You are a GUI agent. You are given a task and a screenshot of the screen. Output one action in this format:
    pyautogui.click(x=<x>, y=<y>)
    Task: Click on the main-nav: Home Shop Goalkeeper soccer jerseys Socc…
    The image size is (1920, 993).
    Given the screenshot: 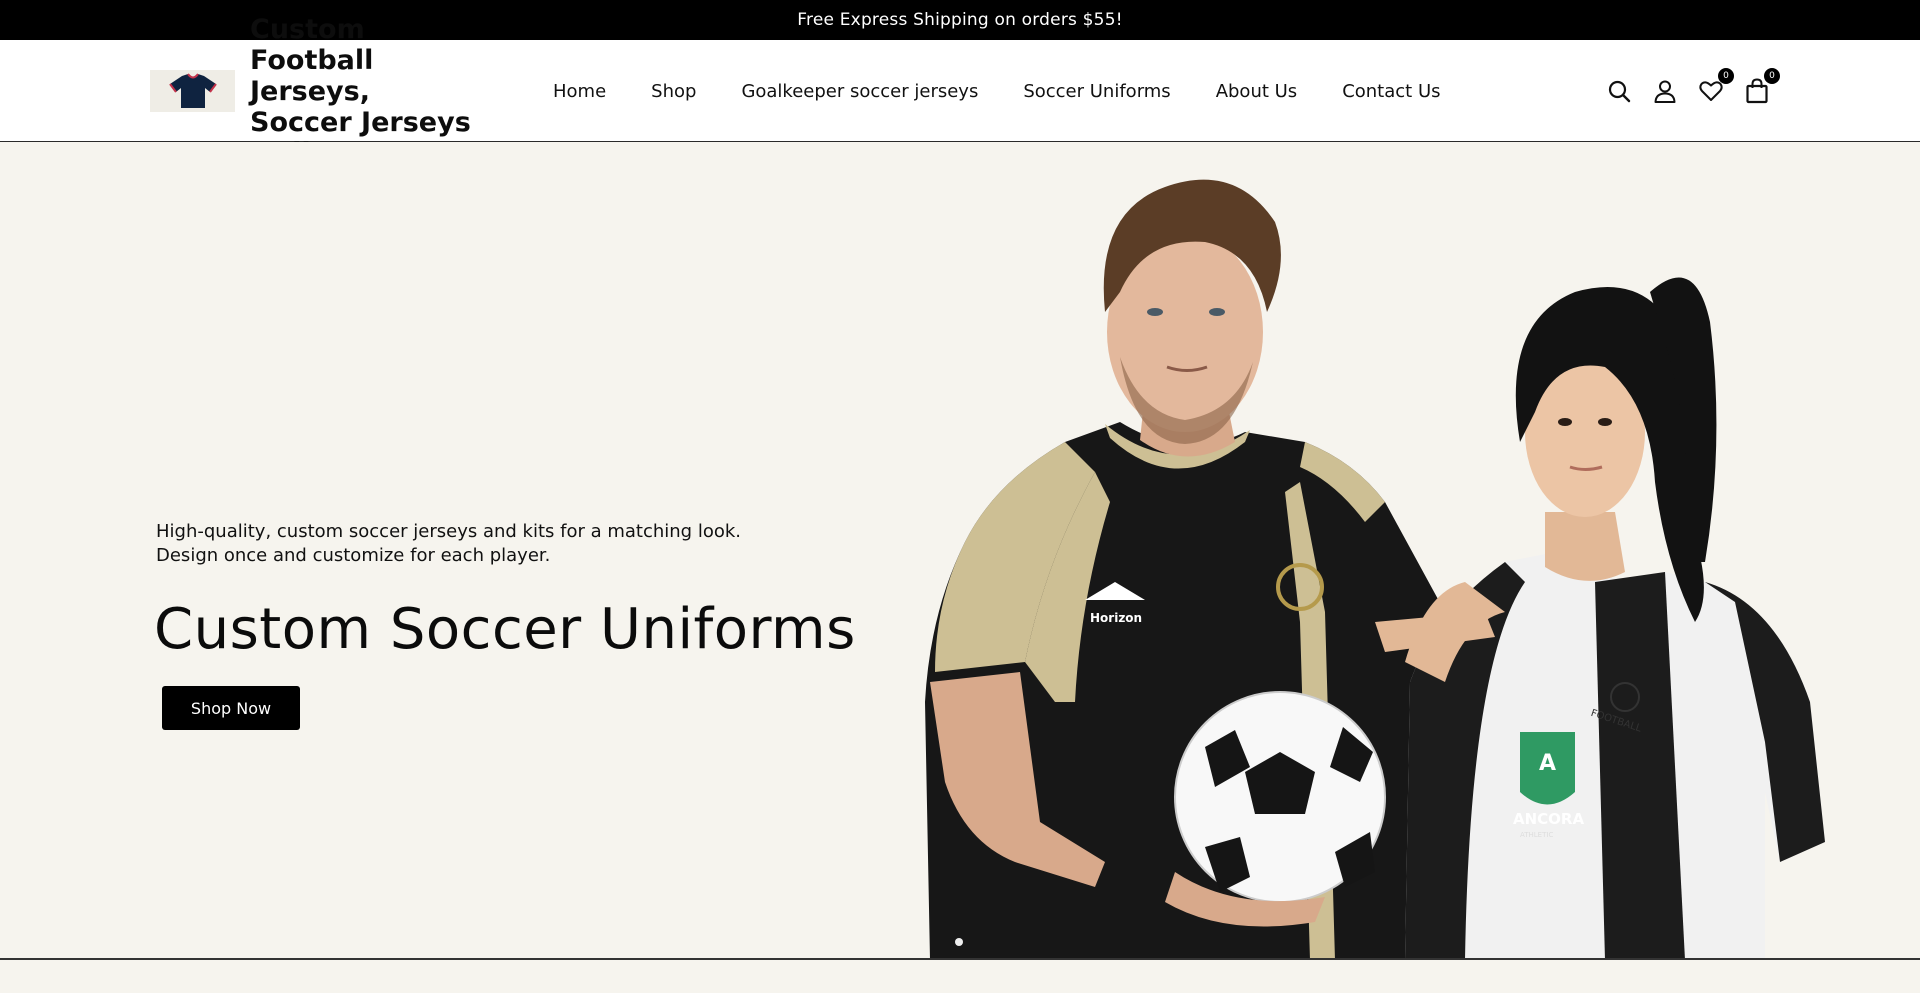 What is the action you would take?
    pyautogui.click(x=1019, y=91)
    